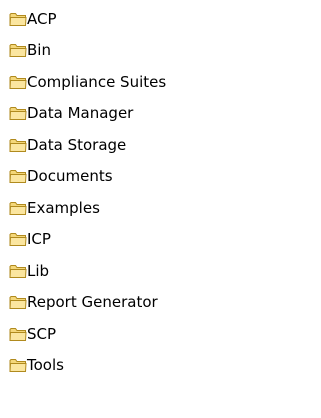 This screenshot has width=321, height=418. What do you see at coordinates (80, 113) in the screenshot?
I see `folder-label: Data Manager` at bounding box center [80, 113].